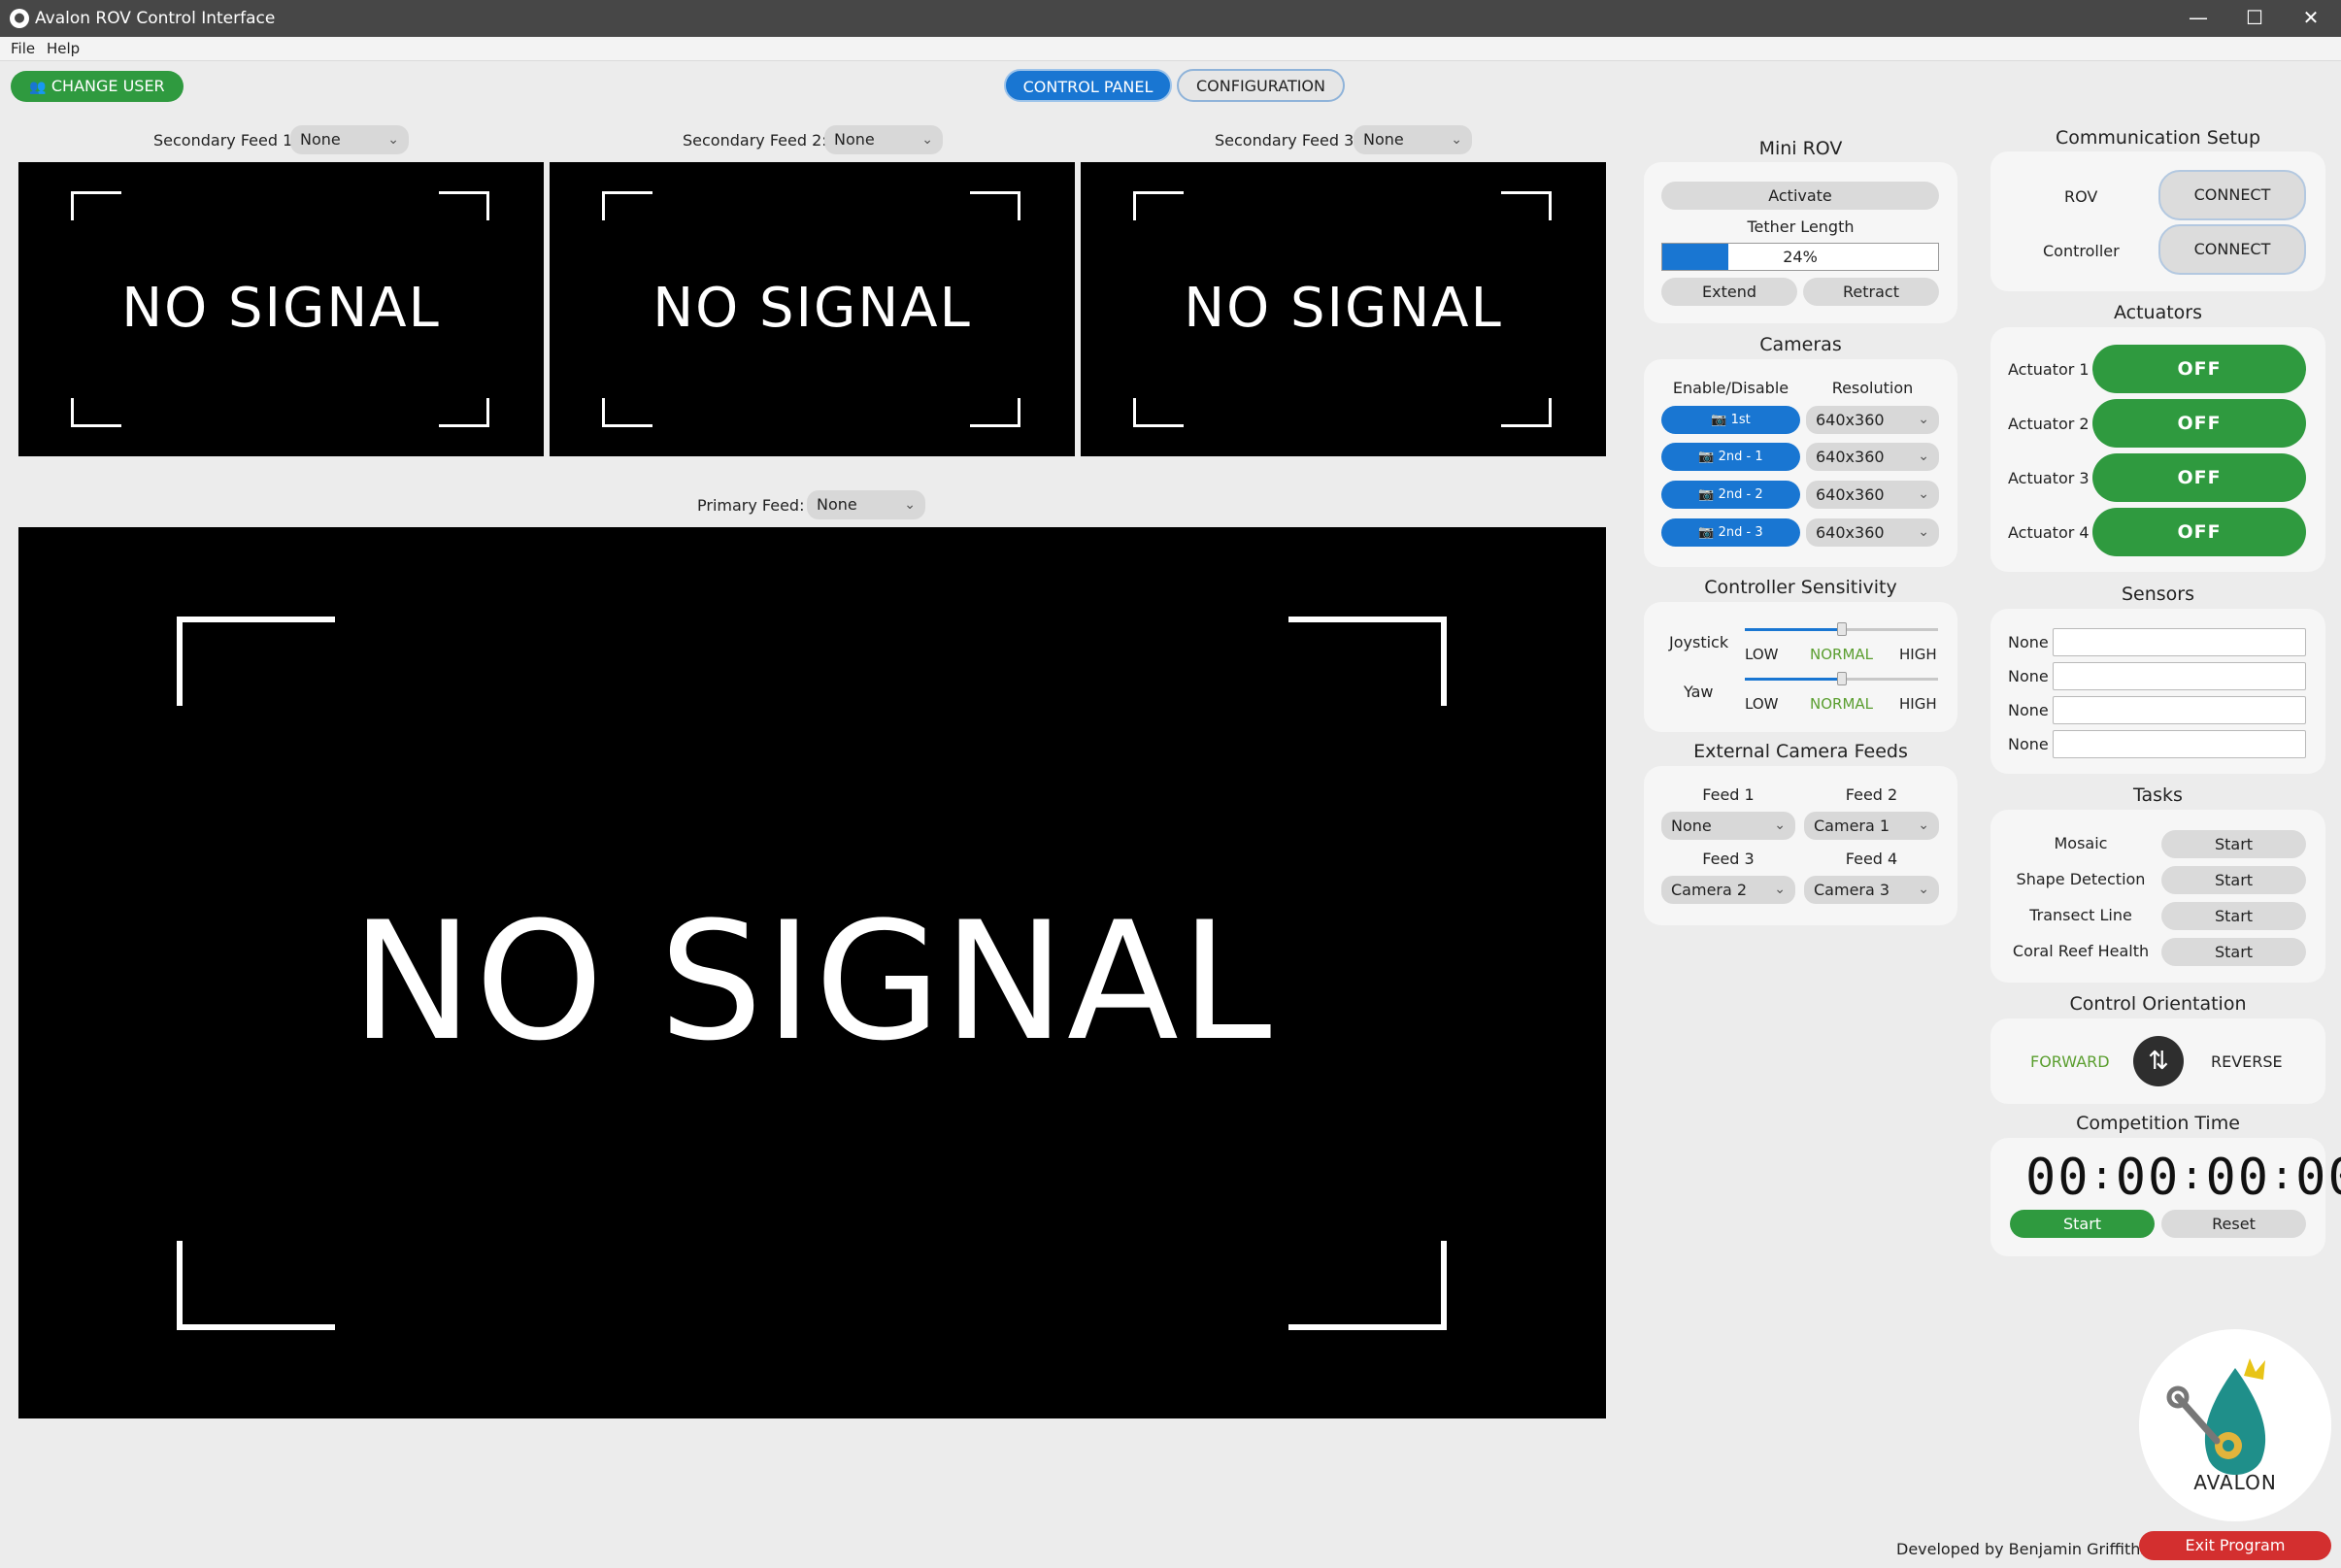 This screenshot has width=2341, height=1568. Describe the element at coordinates (2082, 1224) in the screenshot. I see `timer-start-button: Start` at that location.